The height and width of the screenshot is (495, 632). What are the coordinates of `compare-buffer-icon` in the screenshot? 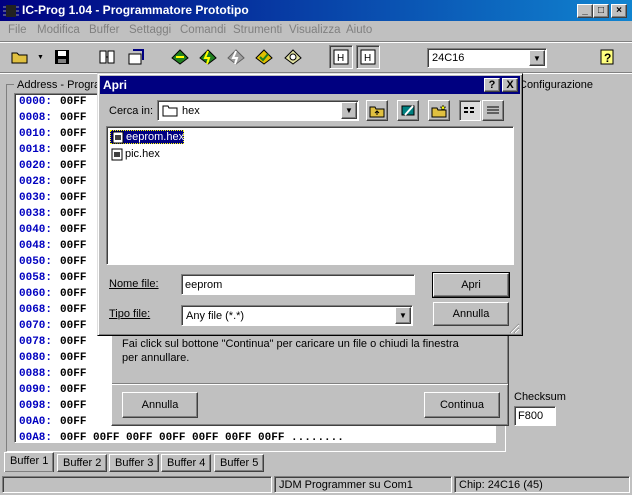 It's located at (107, 57).